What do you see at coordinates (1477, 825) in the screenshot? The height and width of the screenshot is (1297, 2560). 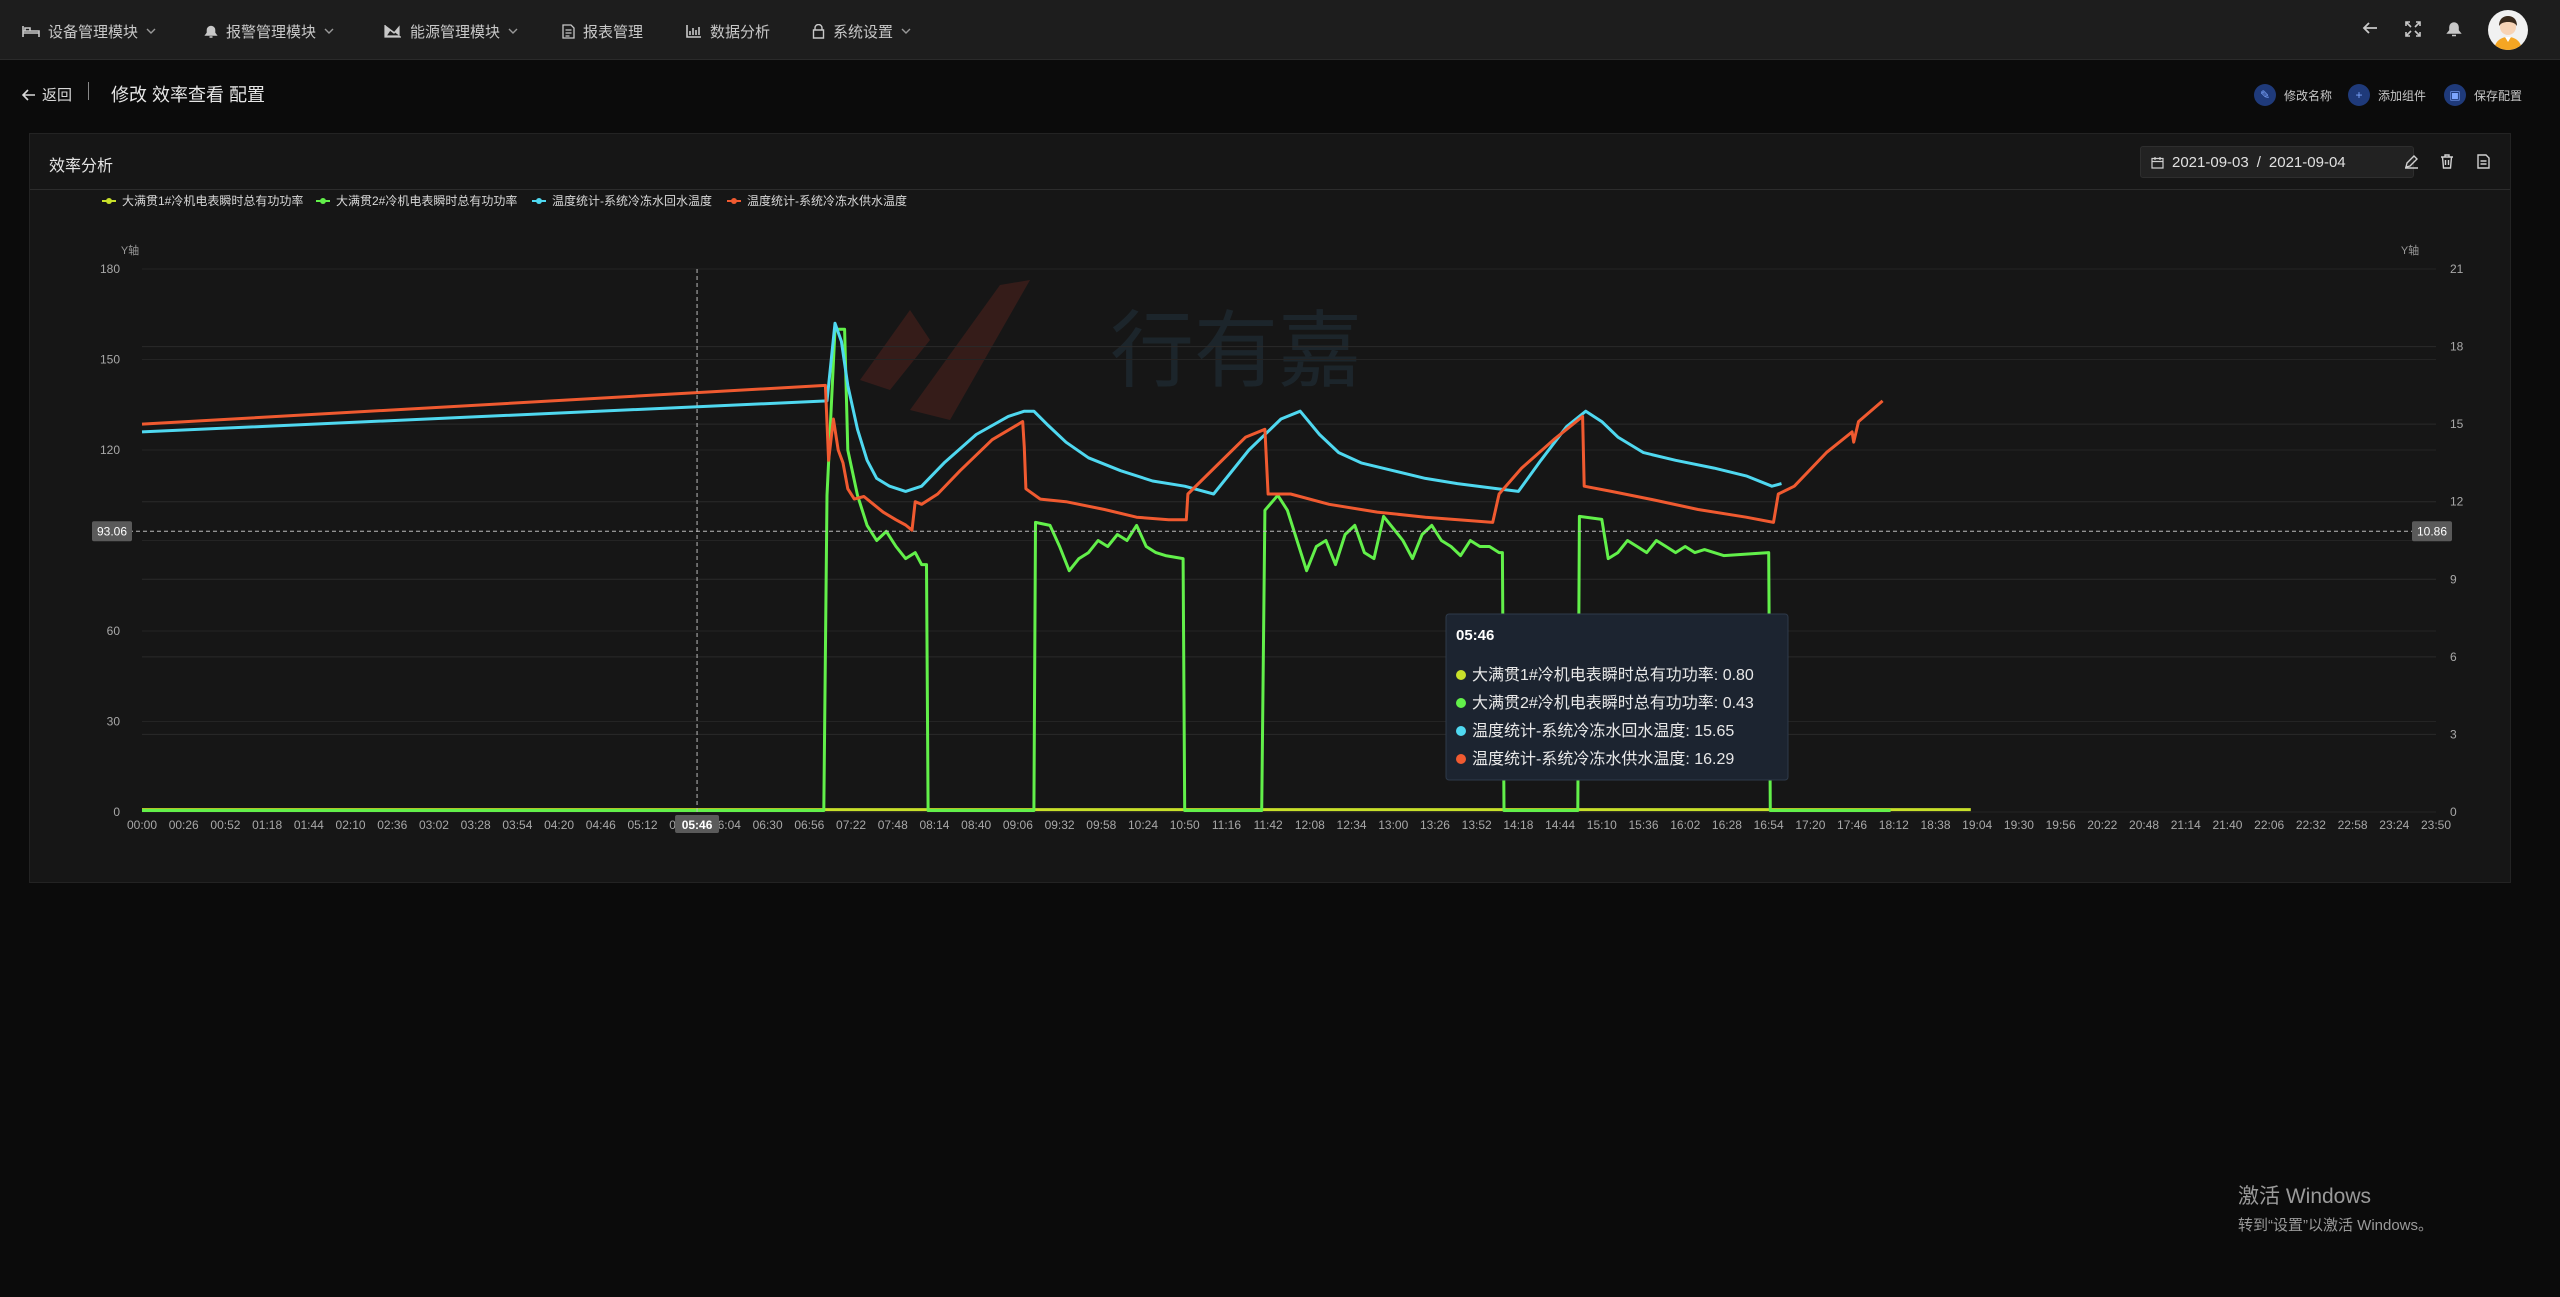 I see `x-tick-label: 13:52` at bounding box center [1477, 825].